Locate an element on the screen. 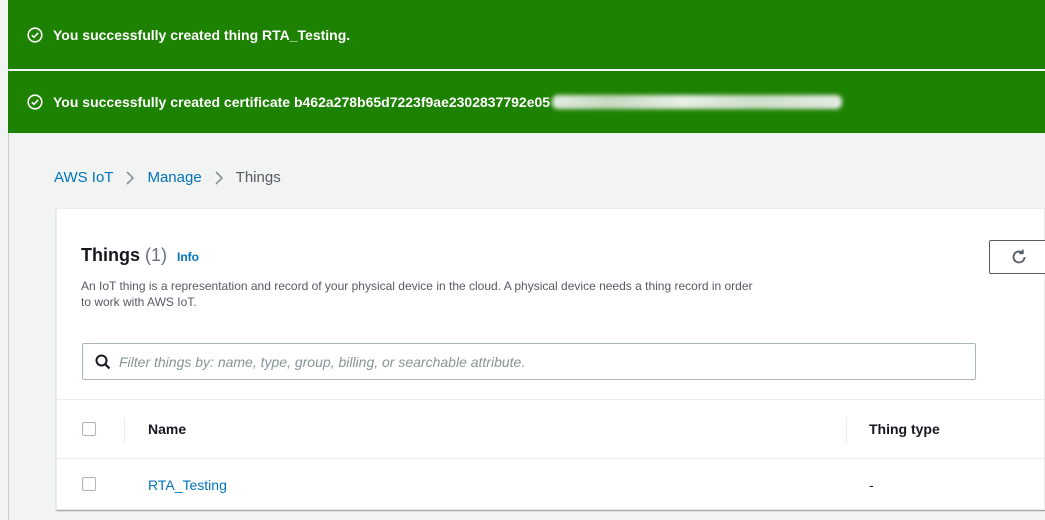 The image size is (1045, 520). panel-header: Things (1) Info is located at coordinates (140, 255).